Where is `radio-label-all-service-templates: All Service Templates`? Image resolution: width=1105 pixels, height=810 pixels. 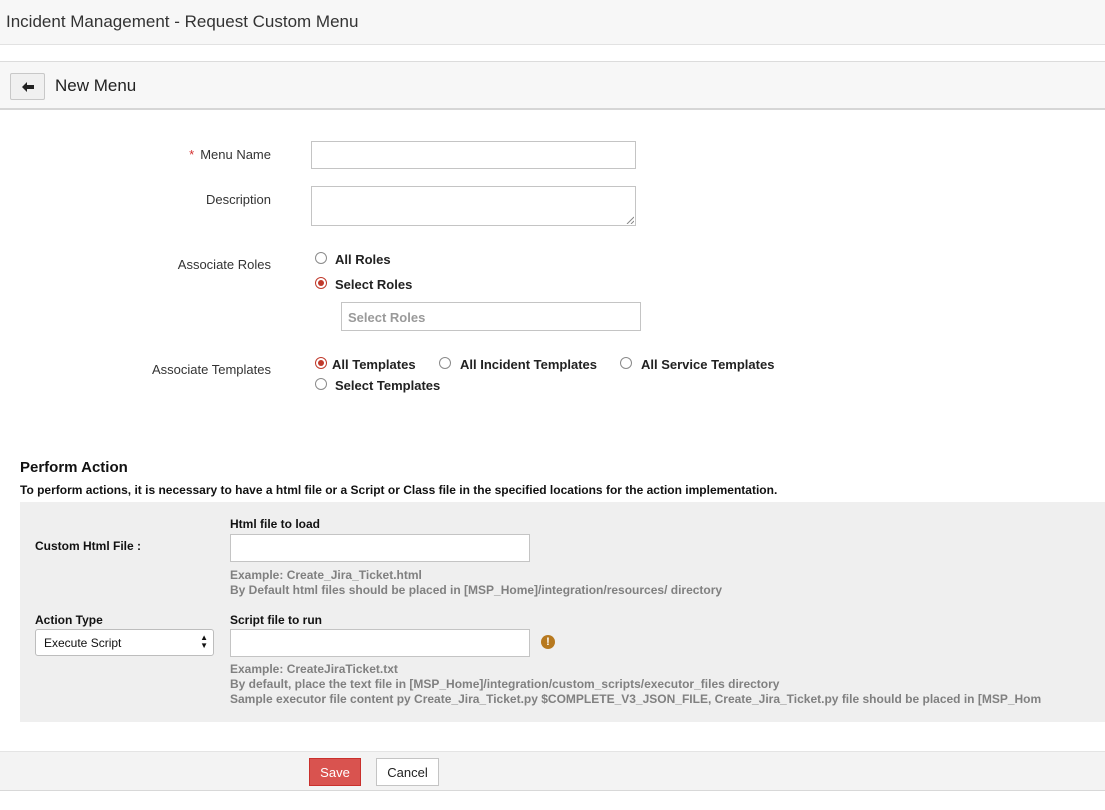 radio-label-all-service-templates: All Service Templates is located at coordinates (708, 364).